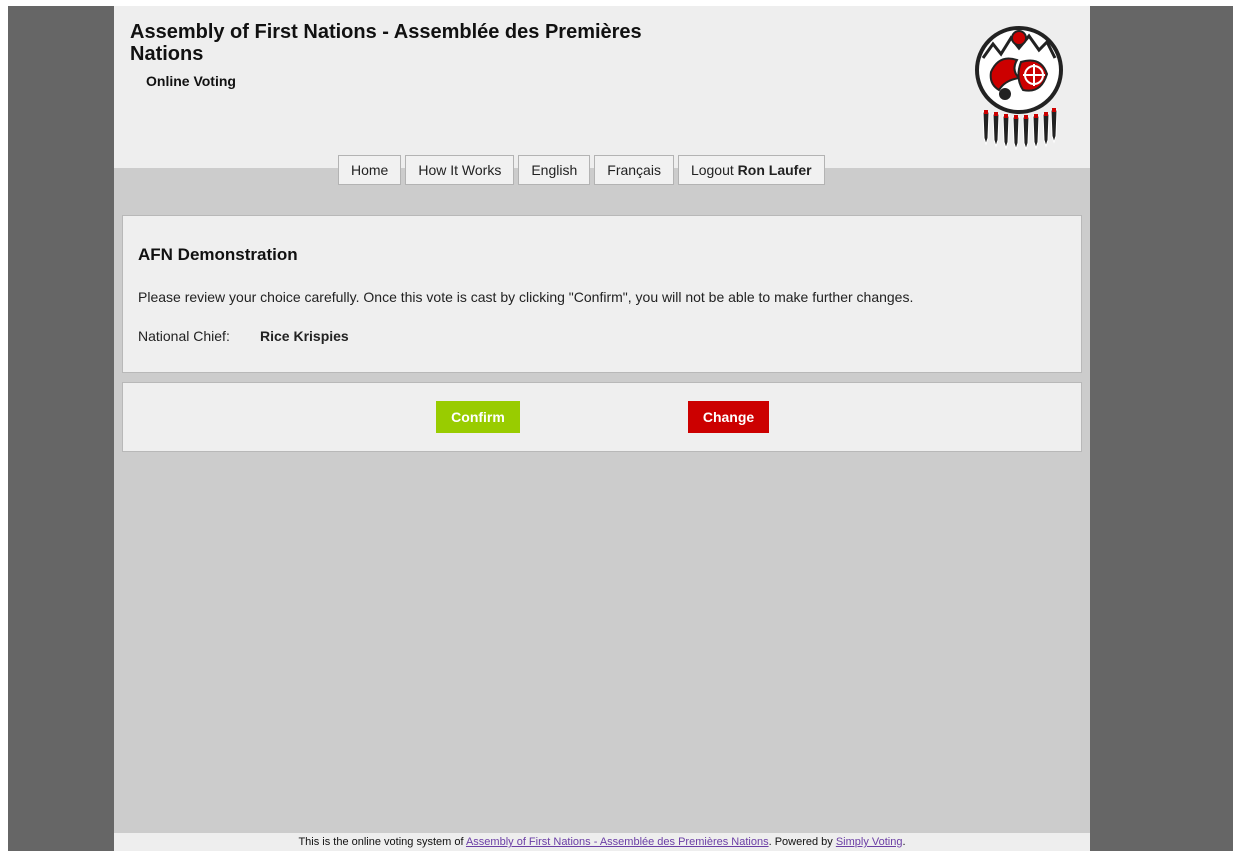 This screenshot has width=1233, height=851. What do you see at coordinates (904, 842) in the screenshot?
I see `footer-suffix: .` at bounding box center [904, 842].